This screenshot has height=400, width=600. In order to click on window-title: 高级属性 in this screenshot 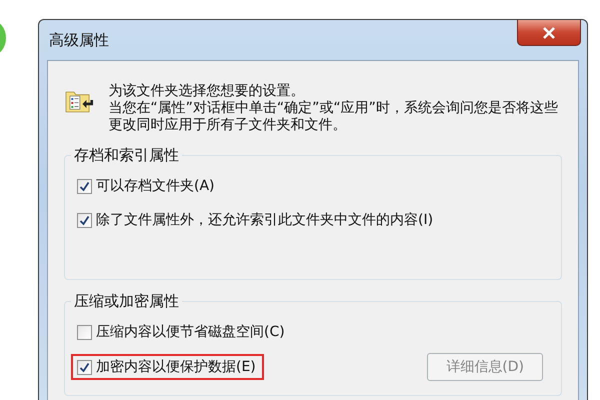, I will do `click(78, 40)`.